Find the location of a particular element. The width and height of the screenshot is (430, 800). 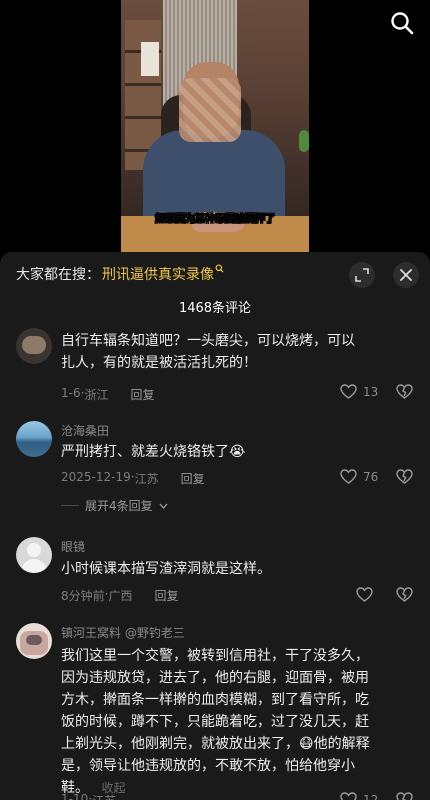

close-button is located at coordinates (406, 275).